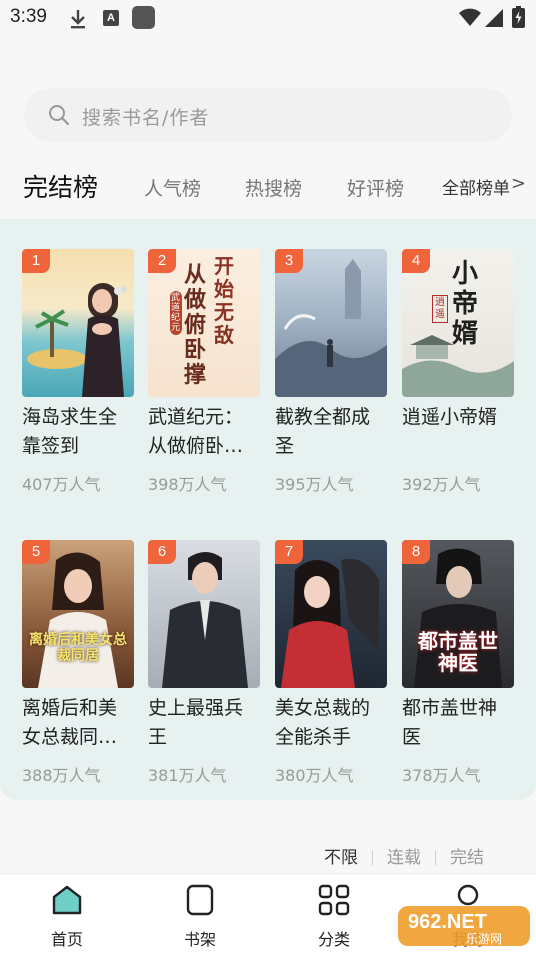 The image size is (536, 954). Describe the element at coordinates (36, 261) in the screenshot. I see `rank-badge: 1` at that location.